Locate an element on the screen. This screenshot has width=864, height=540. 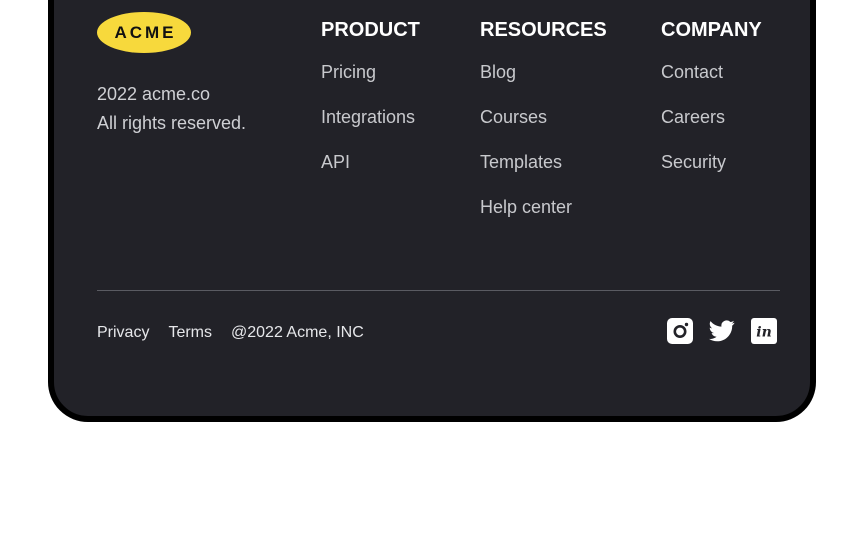
copyright-text: @2022 Acme, INC is located at coordinates (297, 332).